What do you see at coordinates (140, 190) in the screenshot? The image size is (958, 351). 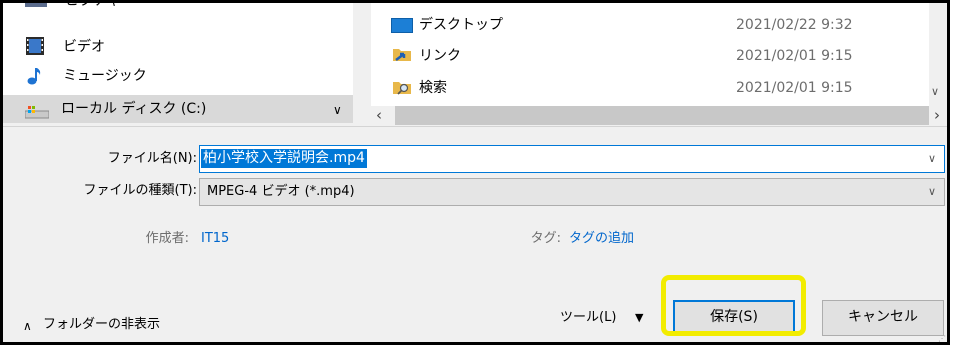 I see `filetype-label: ファイルの種類(T):` at bounding box center [140, 190].